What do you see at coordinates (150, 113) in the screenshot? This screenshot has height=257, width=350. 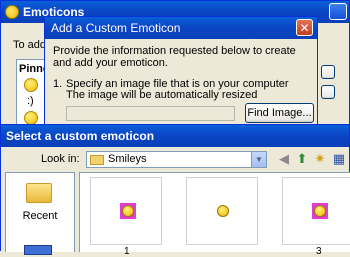 I see `image-path-field` at bounding box center [150, 113].